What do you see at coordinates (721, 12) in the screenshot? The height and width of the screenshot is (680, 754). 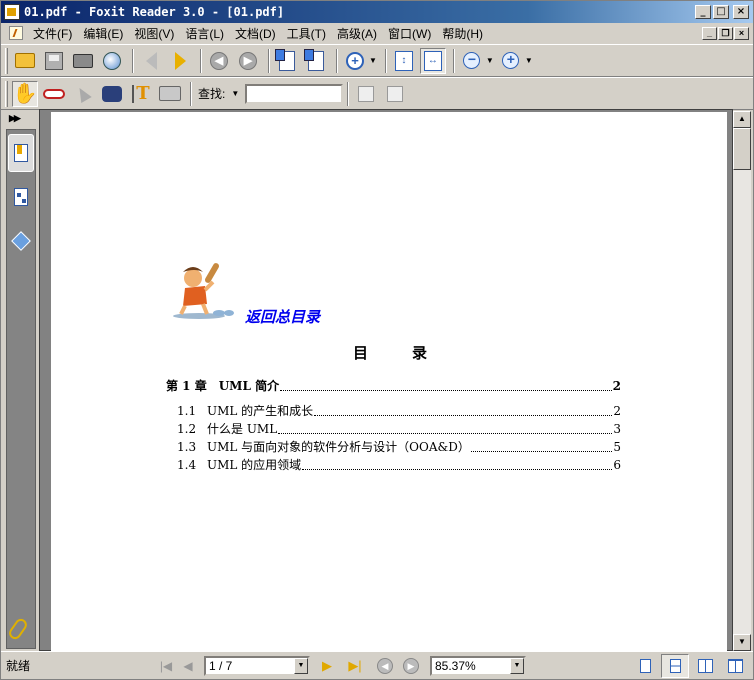 I see `maximize-button: □` at bounding box center [721, 12].